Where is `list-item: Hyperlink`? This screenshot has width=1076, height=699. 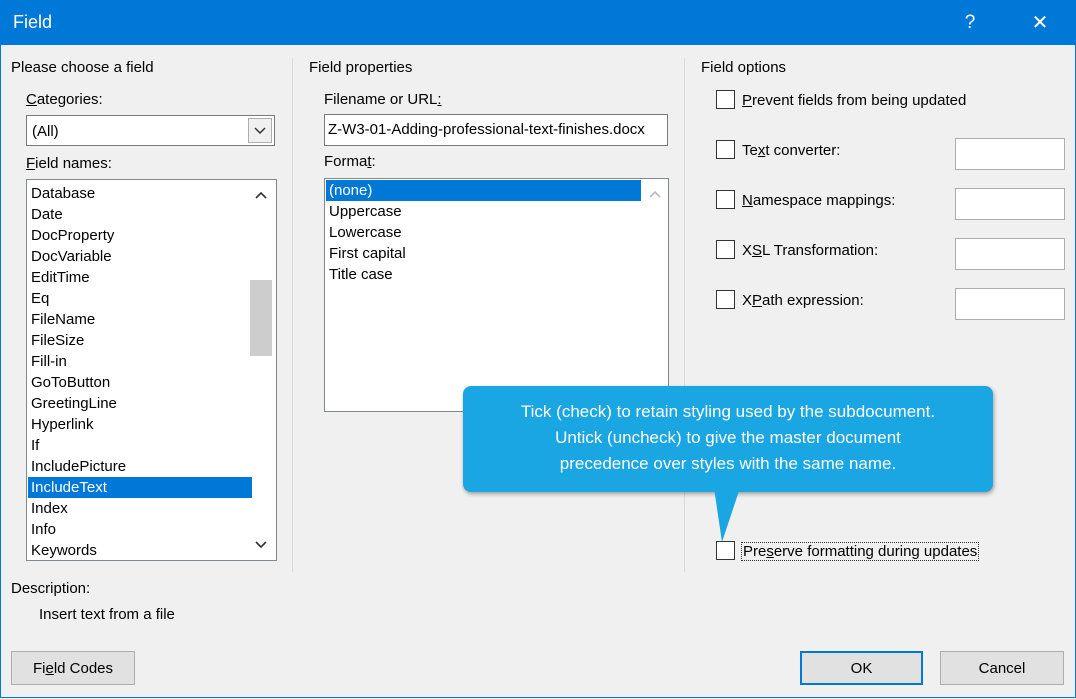
list-item: Hyperlink is located at coordinates (62, 424).